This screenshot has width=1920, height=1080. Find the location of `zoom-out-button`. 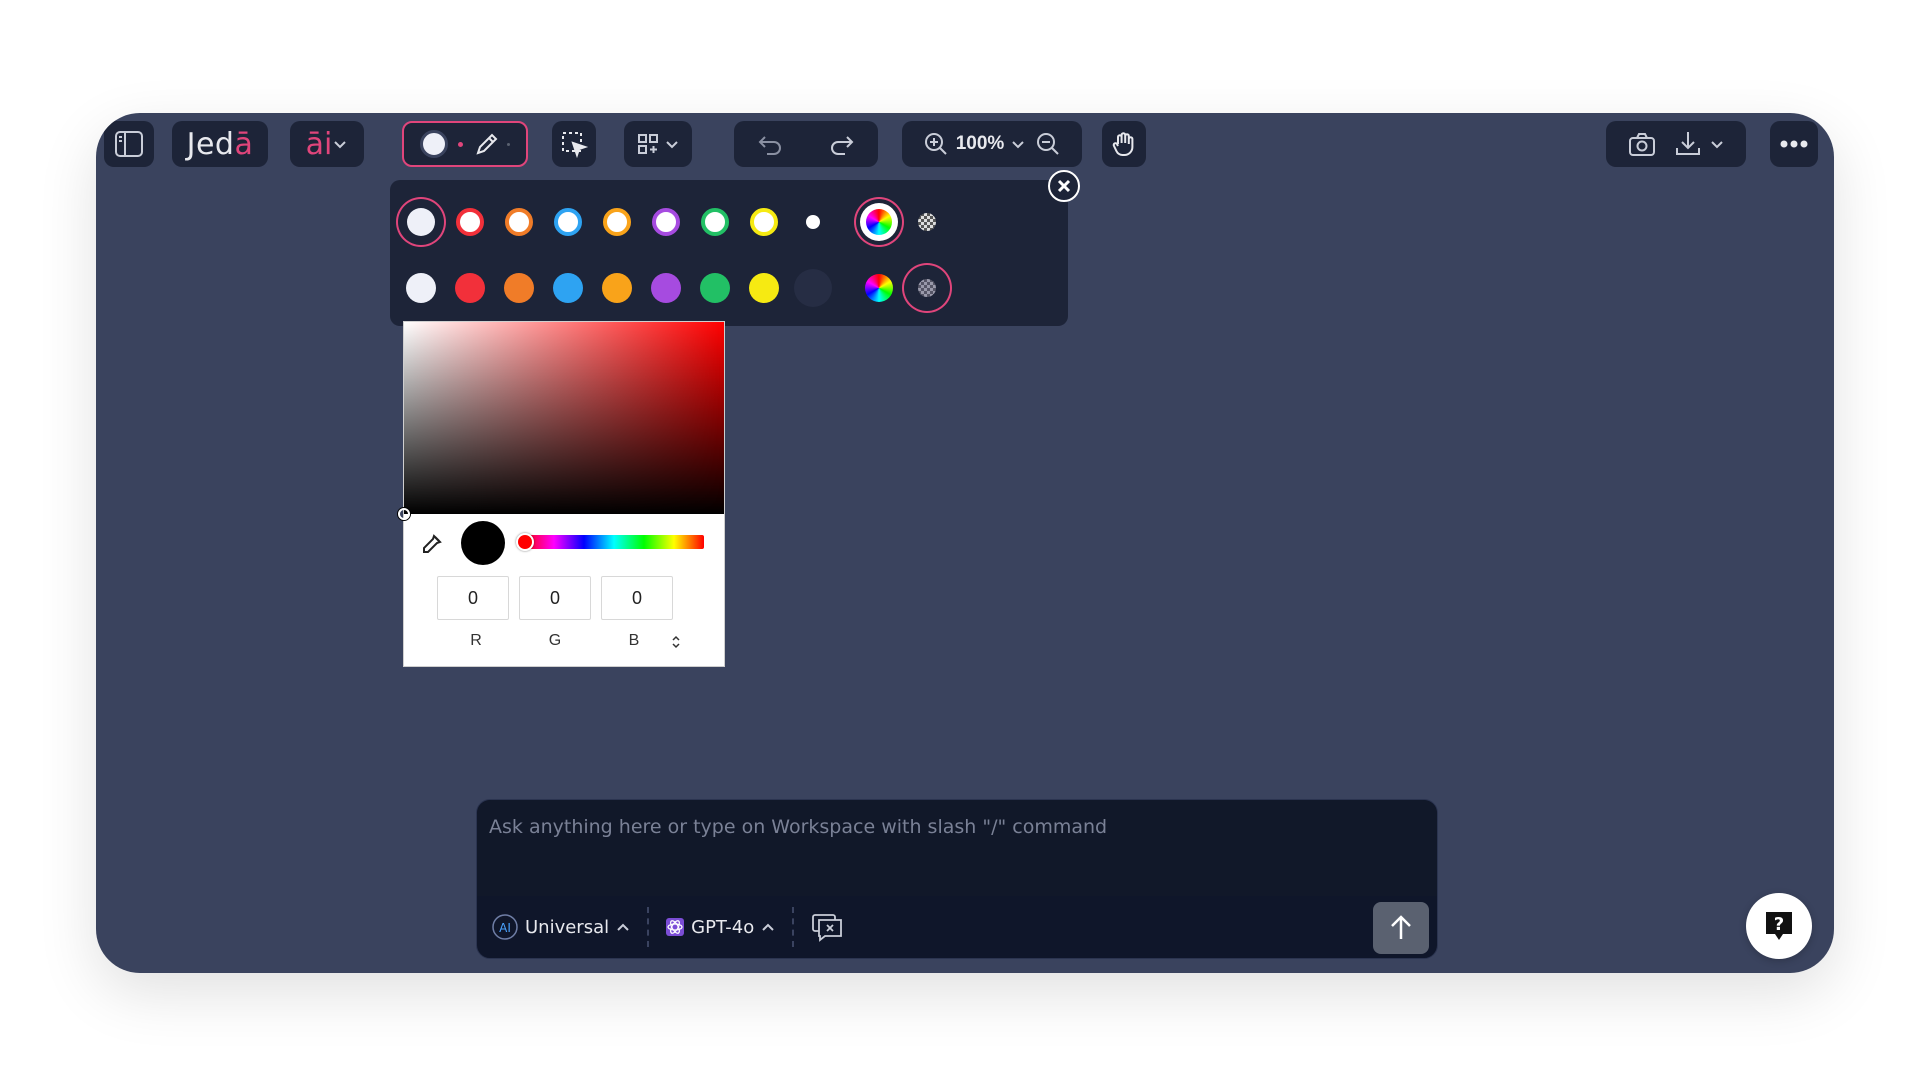

zoom-out-button is located at coordinates (1048, 144).